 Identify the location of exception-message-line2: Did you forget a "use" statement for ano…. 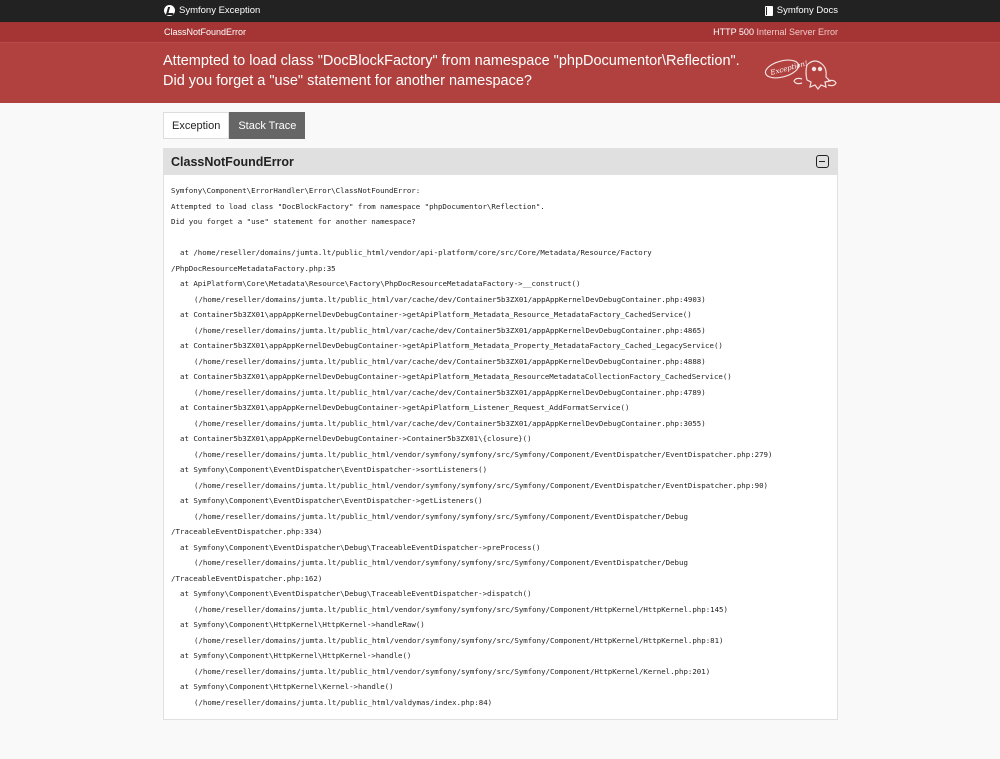
(347, 81).